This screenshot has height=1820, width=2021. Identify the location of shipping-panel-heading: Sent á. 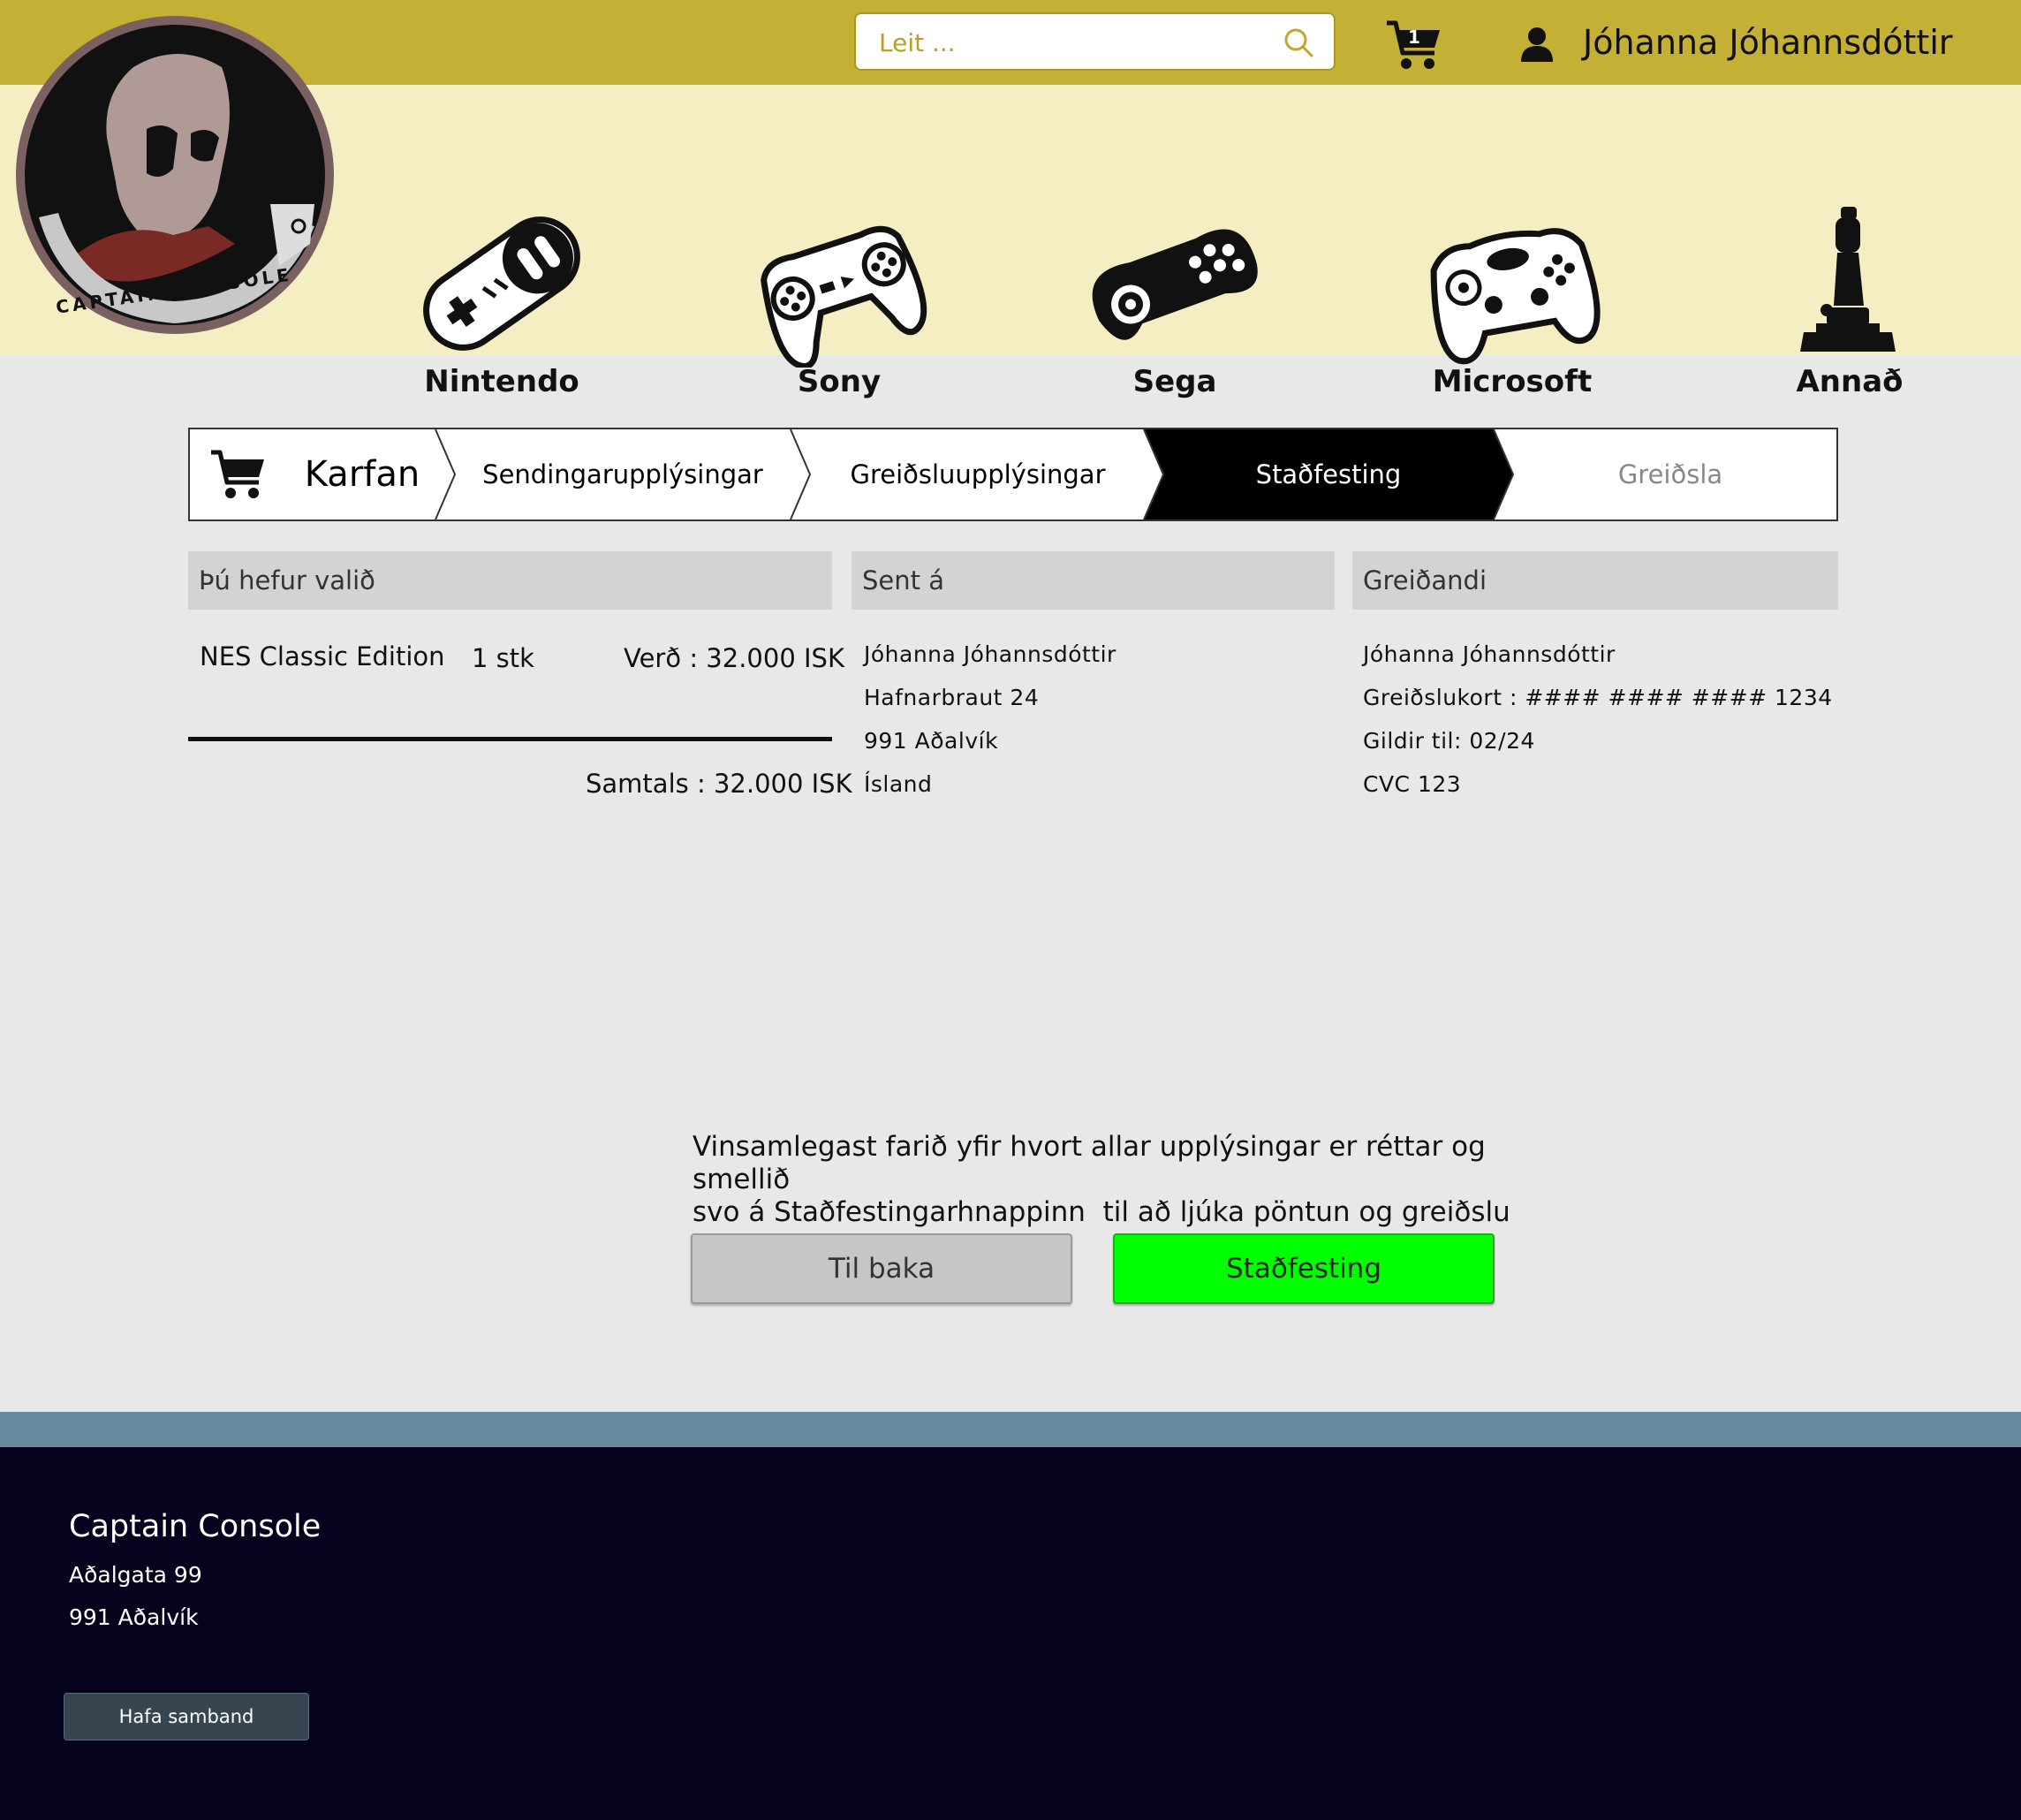
(1093, 580).